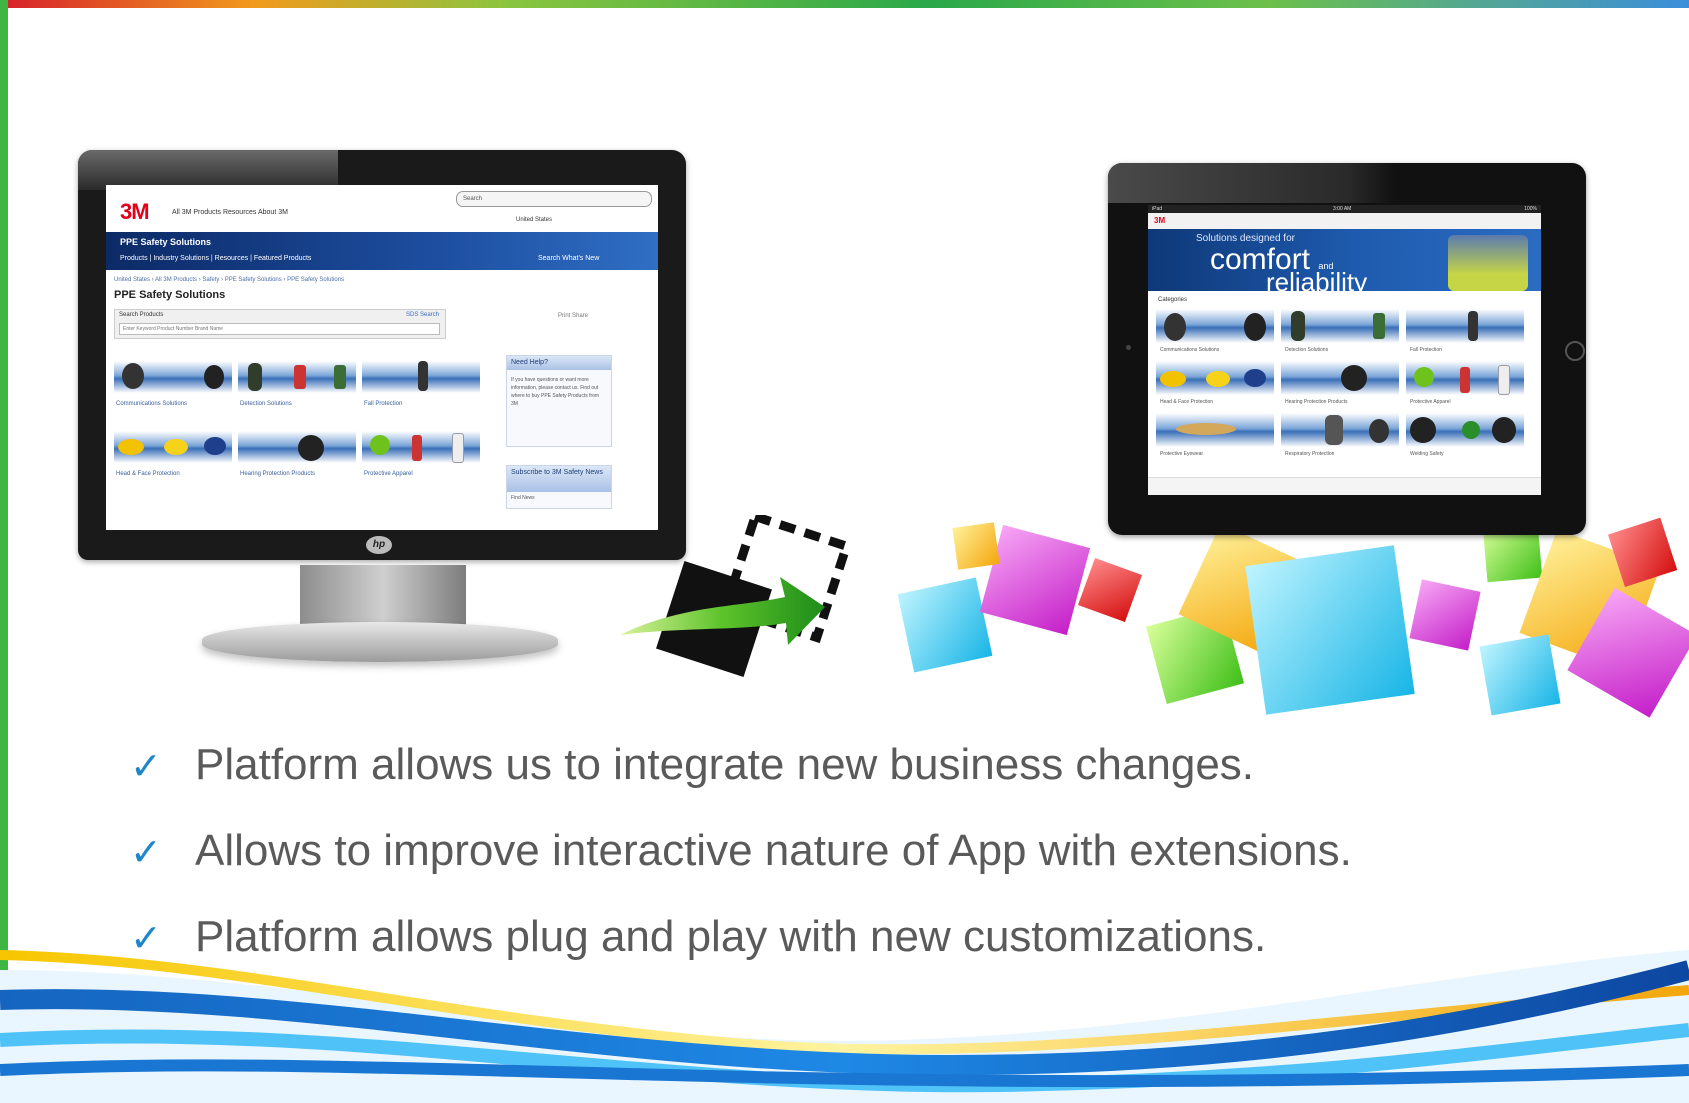 This screenshot has width=1689, height=1103. I want to click on app-category-tile: Respiratory Protection, so click(1340, 437).